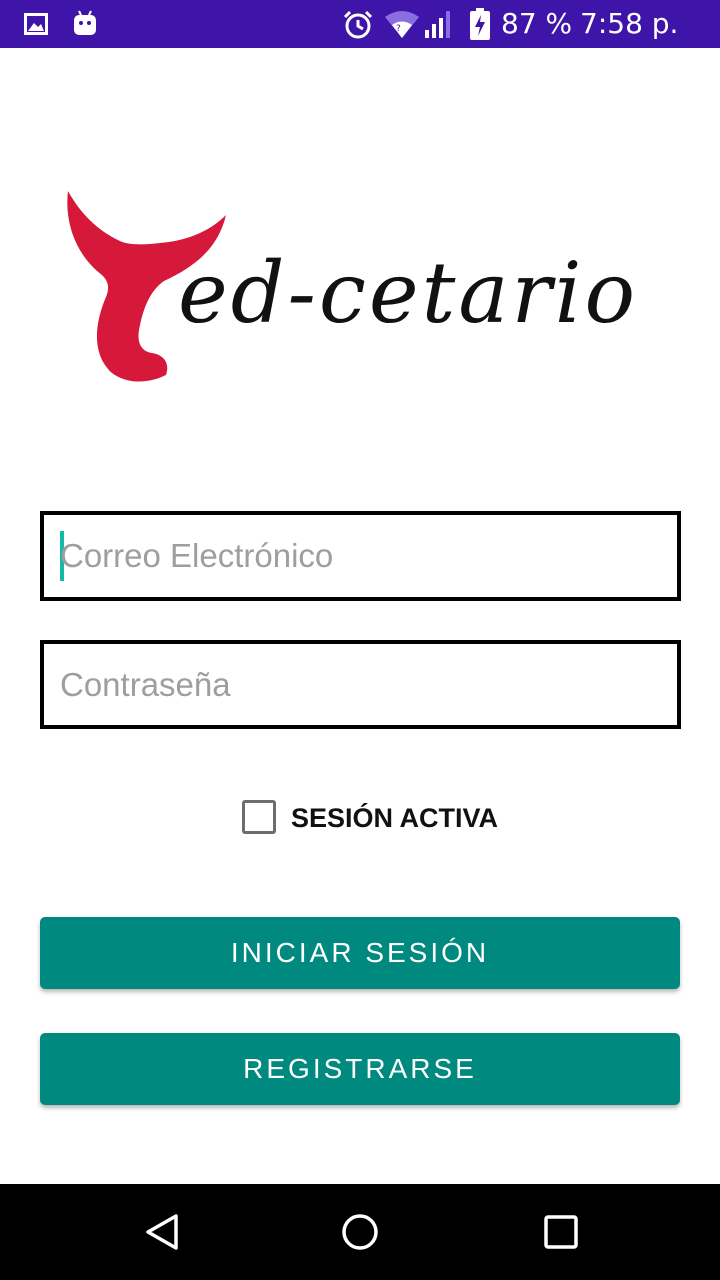 Image resolution: width=720 pixels, height=1280 pixels. What do you see at coordinates (408, 293) in the screenshot?
I see `brand-wordmark: ed-cetario` at bounding box center [408, 293].